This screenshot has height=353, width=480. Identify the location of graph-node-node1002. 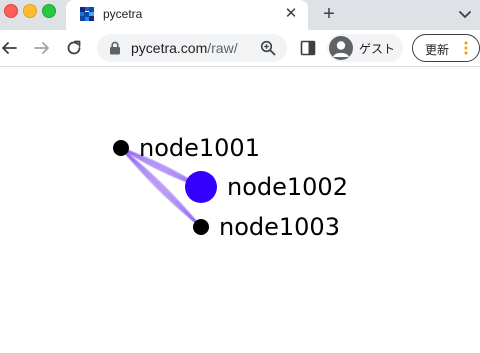
(201, 187).